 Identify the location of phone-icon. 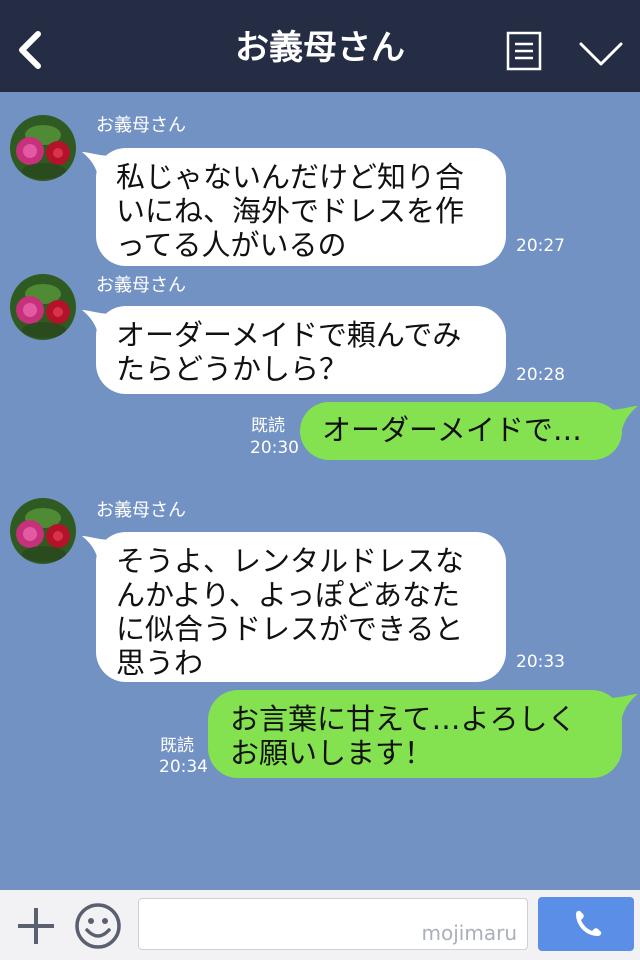
(589, 923).